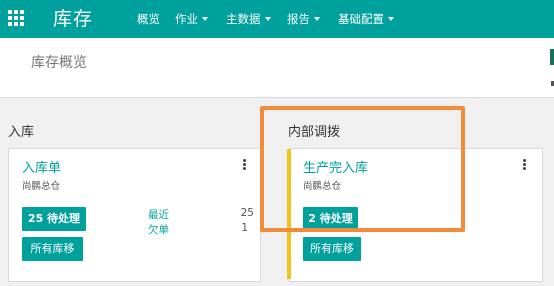 The height and width of the screenshot is (286, 554). What do you see at coordinates (552, 57) in the screenshot?
I see `view-switcher-edge` at bounding box center [552, 57].